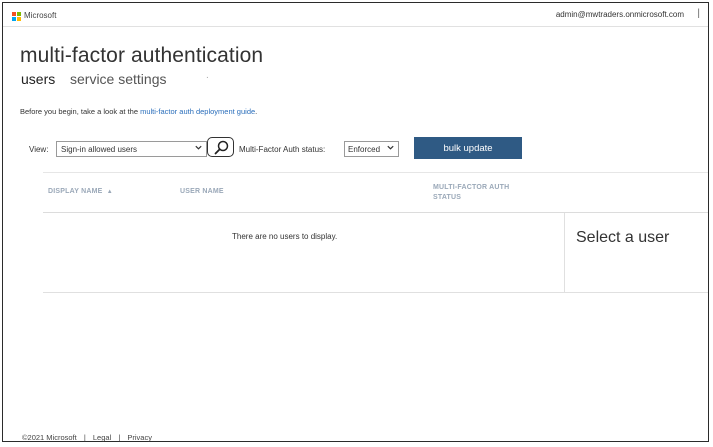  Describe the element at coordinates (202, 191) in the screenshot. I see `column-header-user-name: USER NAME` at that location.